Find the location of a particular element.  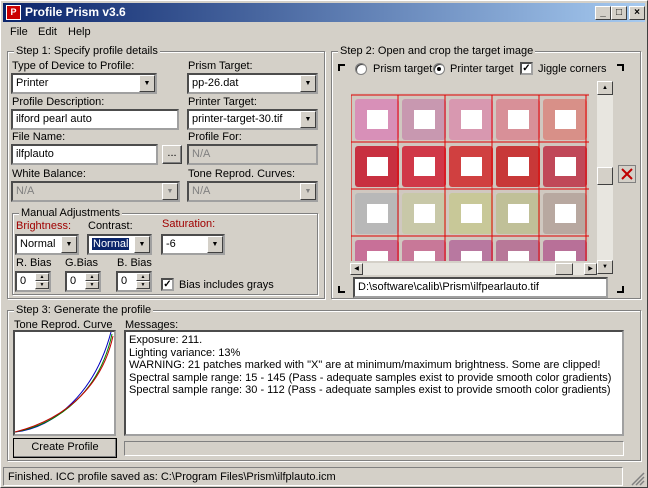

saturation-label: Saturation: is located at coordinates (189, 224).